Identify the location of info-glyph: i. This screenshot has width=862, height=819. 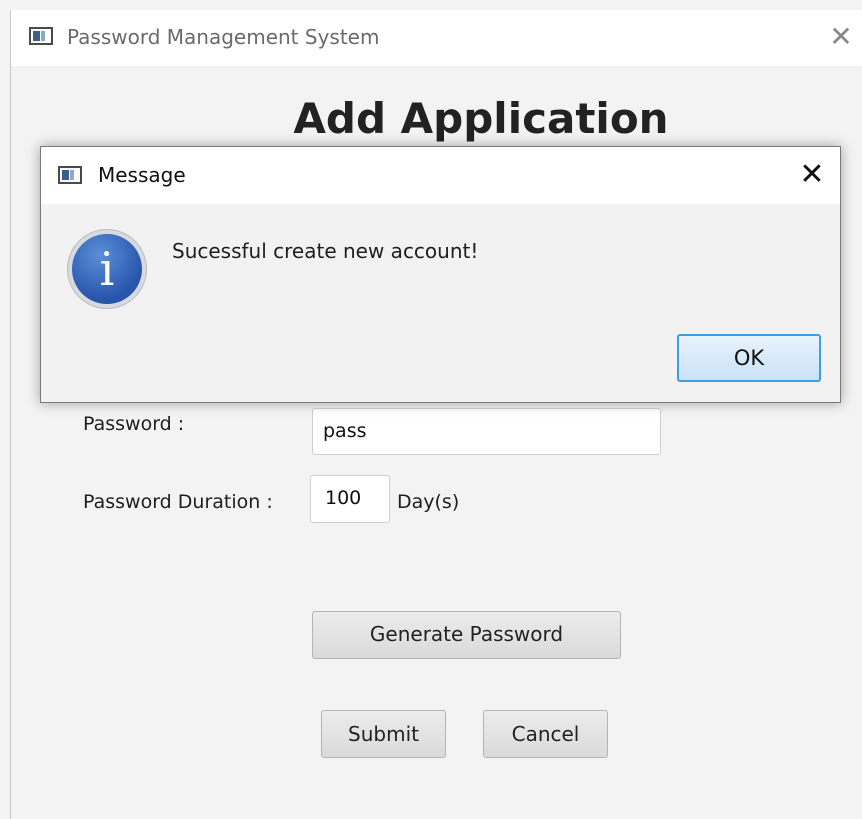
(107, 269).